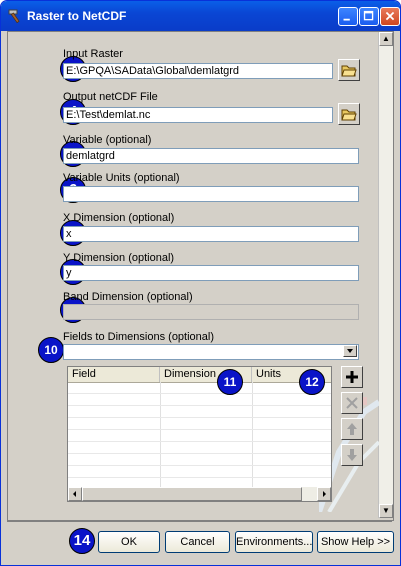 The image size is (401, 566). I want to click on chevron-down-icon, so click(350, 351).